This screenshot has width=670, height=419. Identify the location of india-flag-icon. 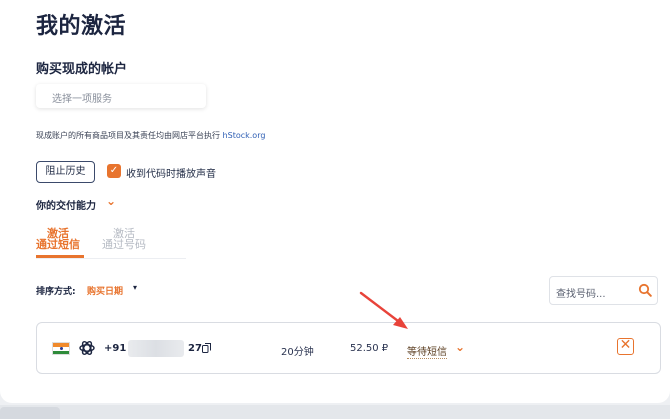
(61, 348).